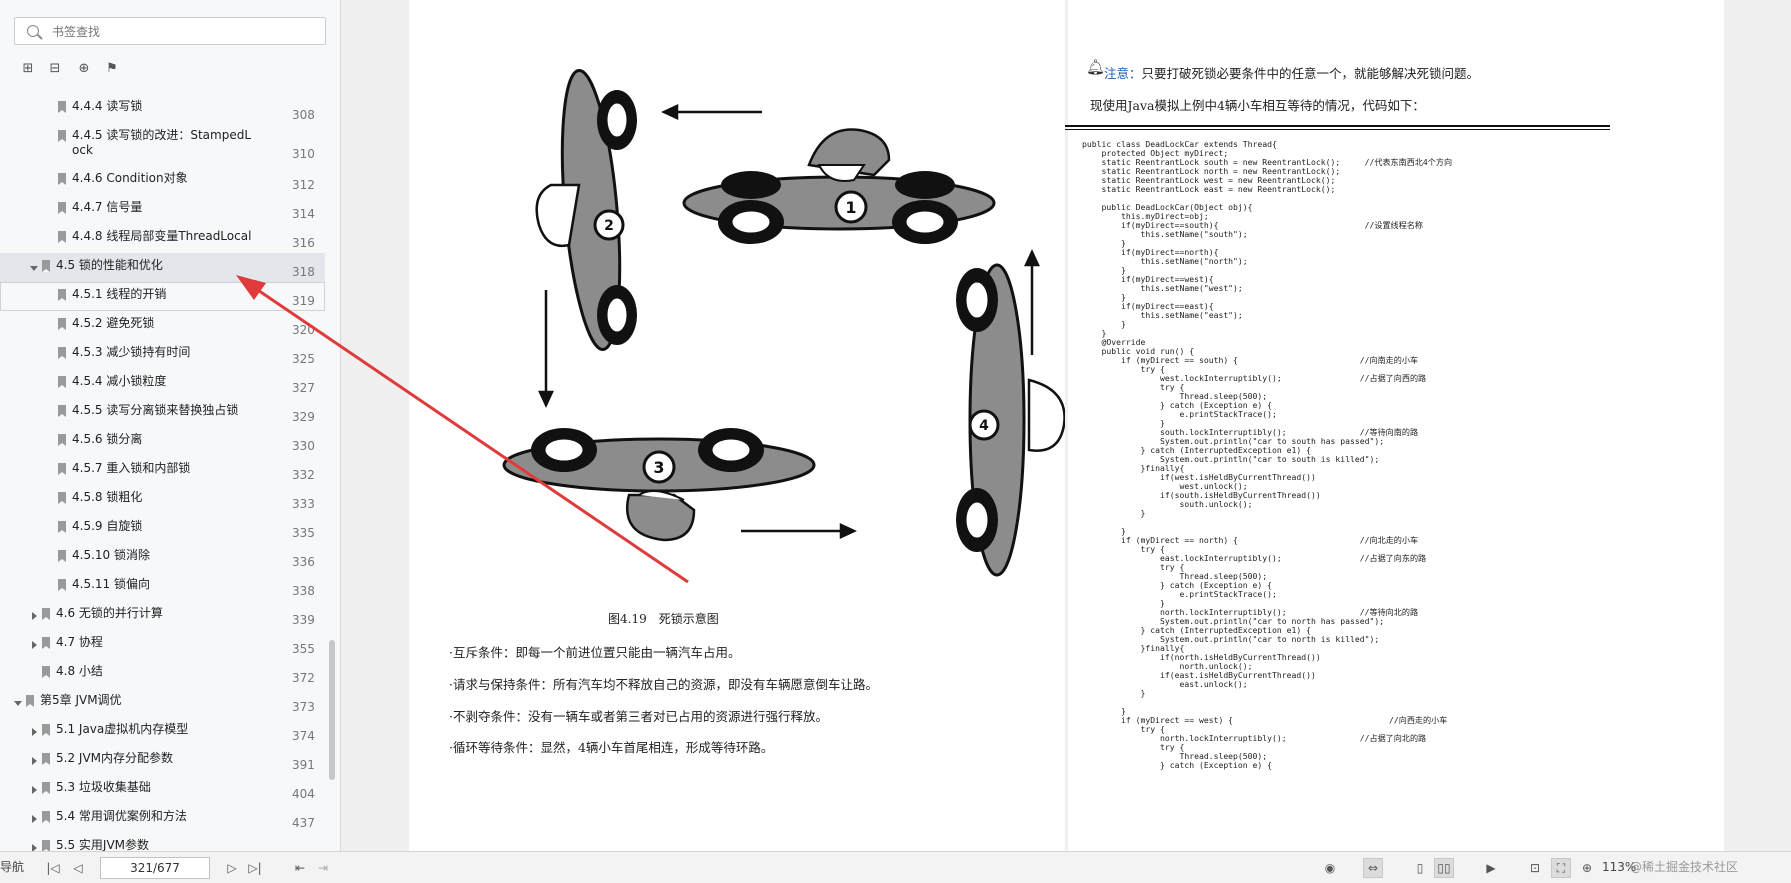 The width and height of the screenshot is (1791, 883). Describe the element at coordinates (162, 842) in the screenshot. I see `bookmark-item: 5.5 实用JVM参数` at that location.